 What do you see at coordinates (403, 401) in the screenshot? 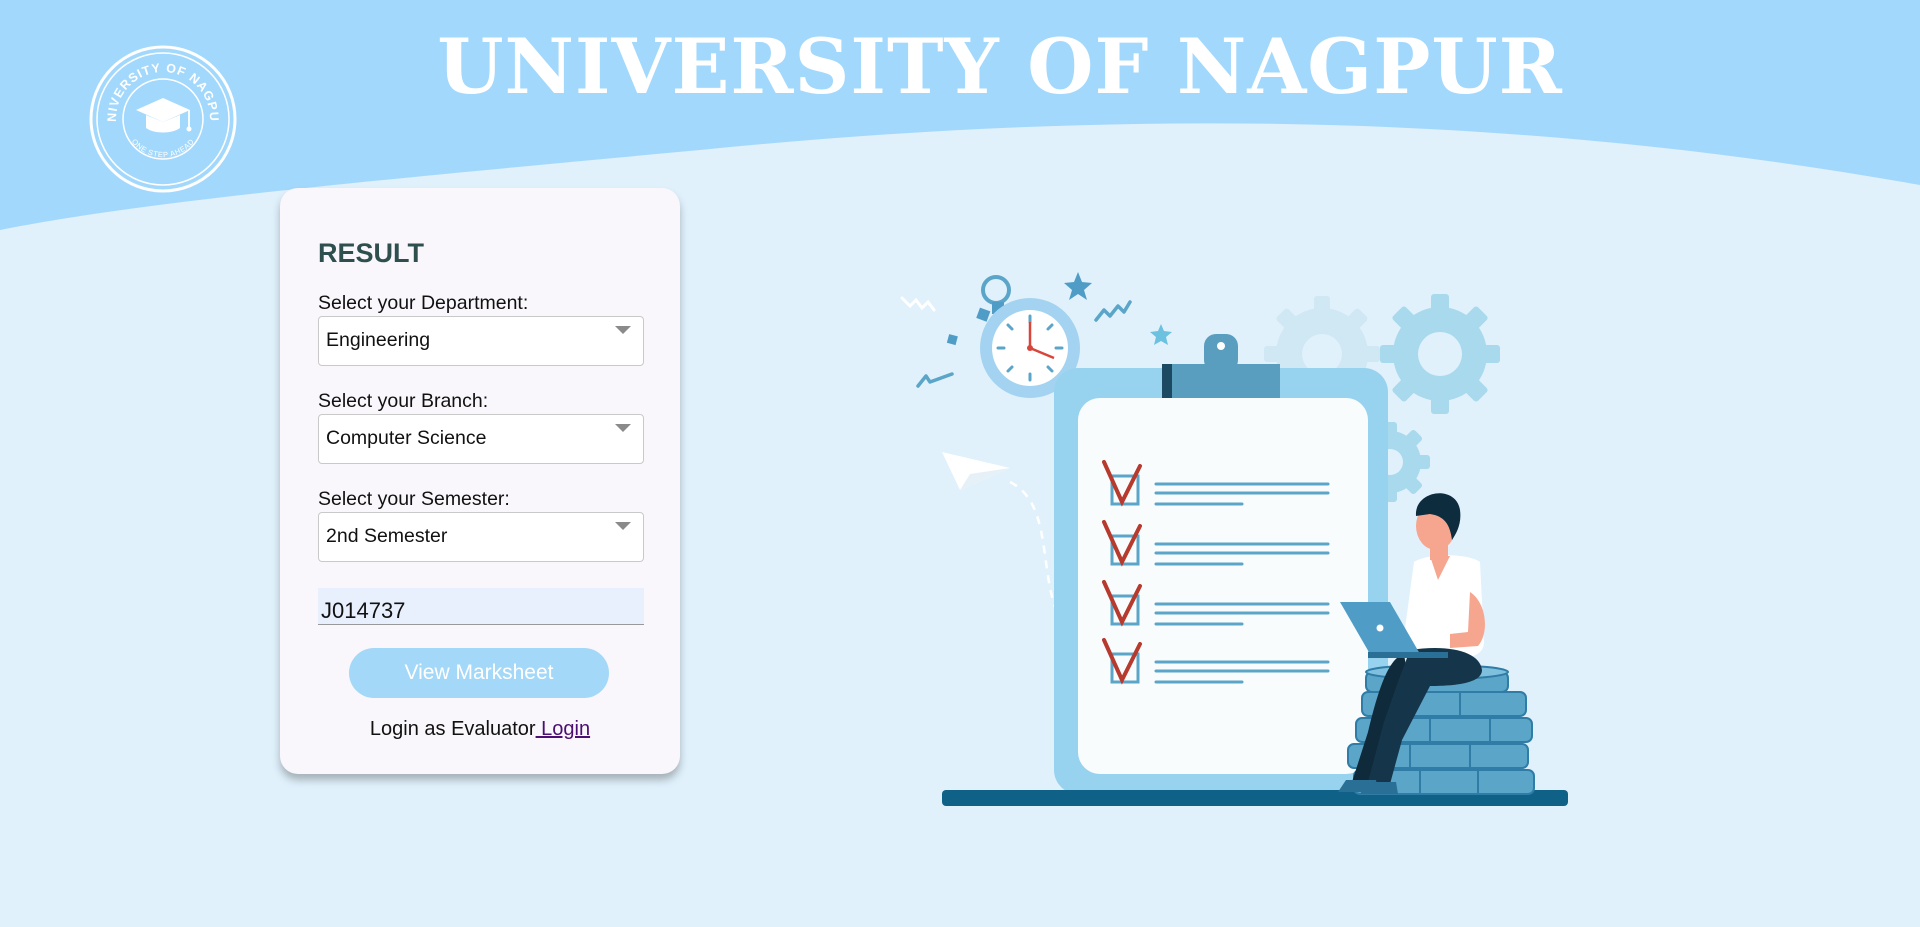
I see `branch-label: Select your Branch:` at bounding box center [403, 401].